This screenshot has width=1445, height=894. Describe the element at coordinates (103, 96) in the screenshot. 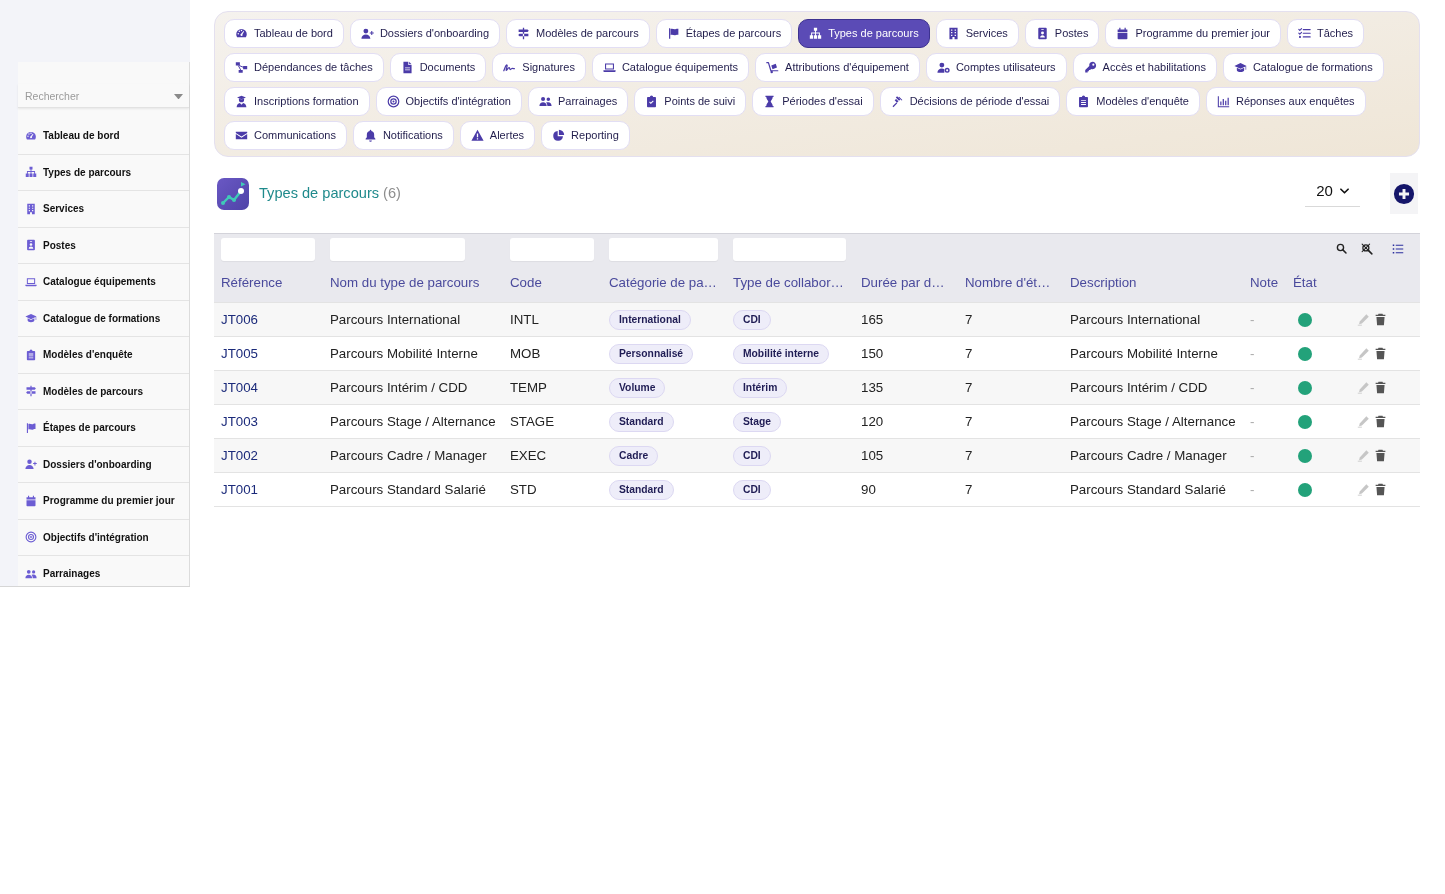

I see `search-dropdown: Rechercher` at that location.